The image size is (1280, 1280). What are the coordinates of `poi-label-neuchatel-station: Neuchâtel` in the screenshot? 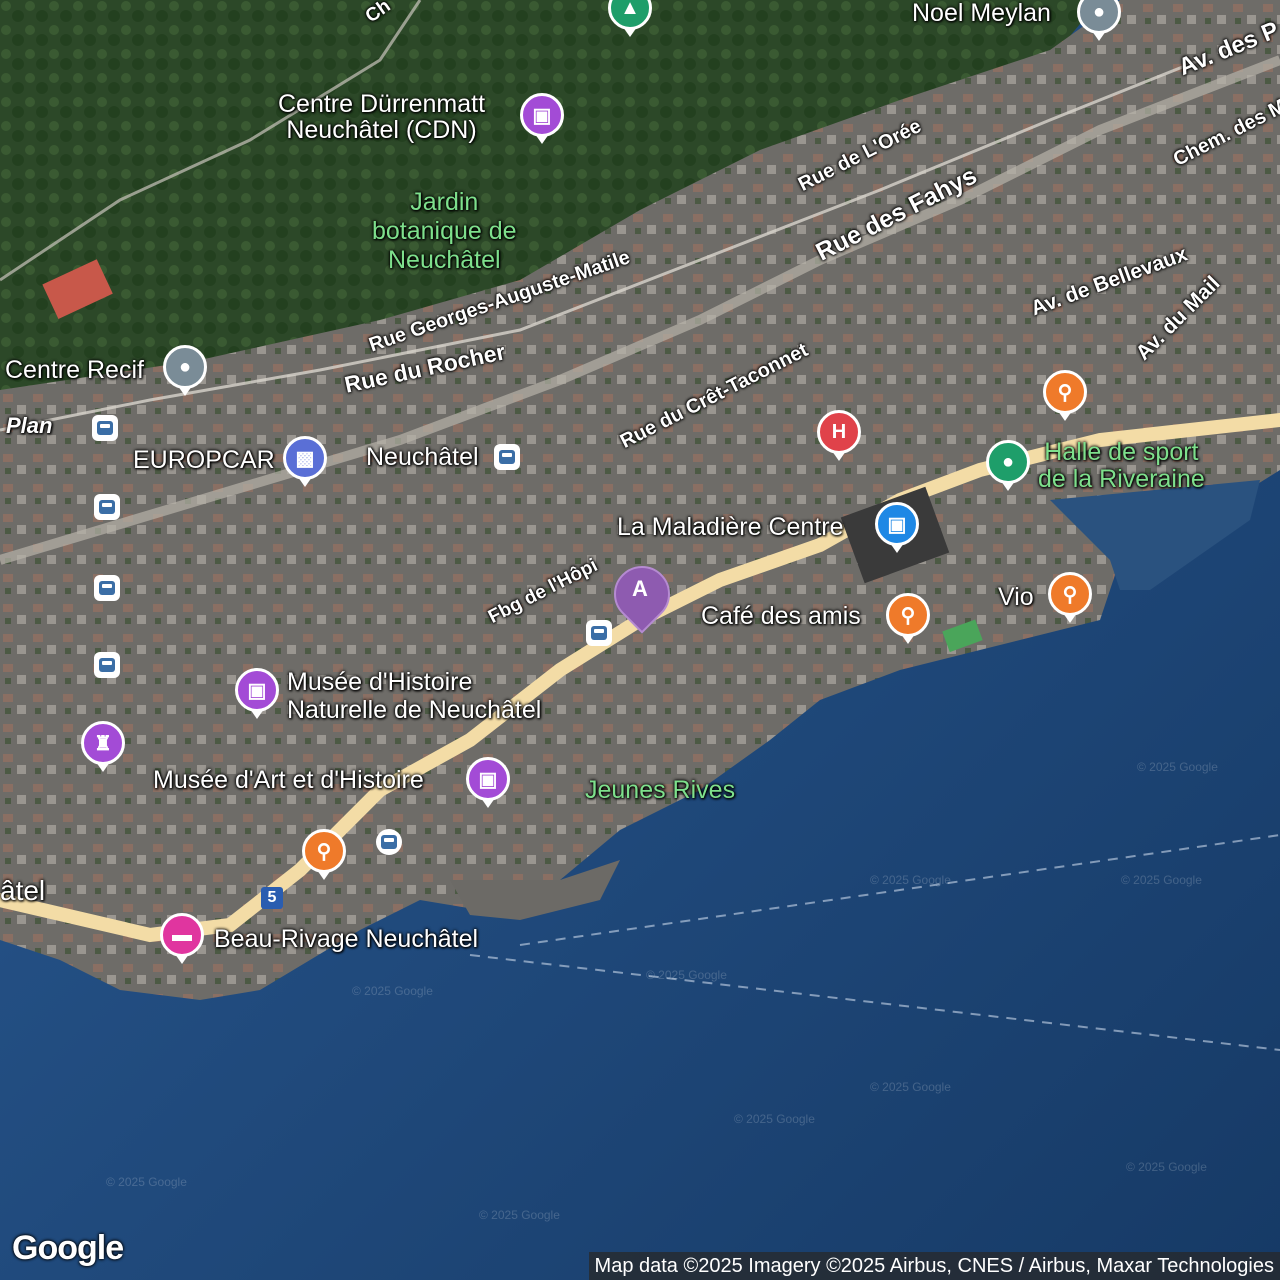 It's located at (422, 457).